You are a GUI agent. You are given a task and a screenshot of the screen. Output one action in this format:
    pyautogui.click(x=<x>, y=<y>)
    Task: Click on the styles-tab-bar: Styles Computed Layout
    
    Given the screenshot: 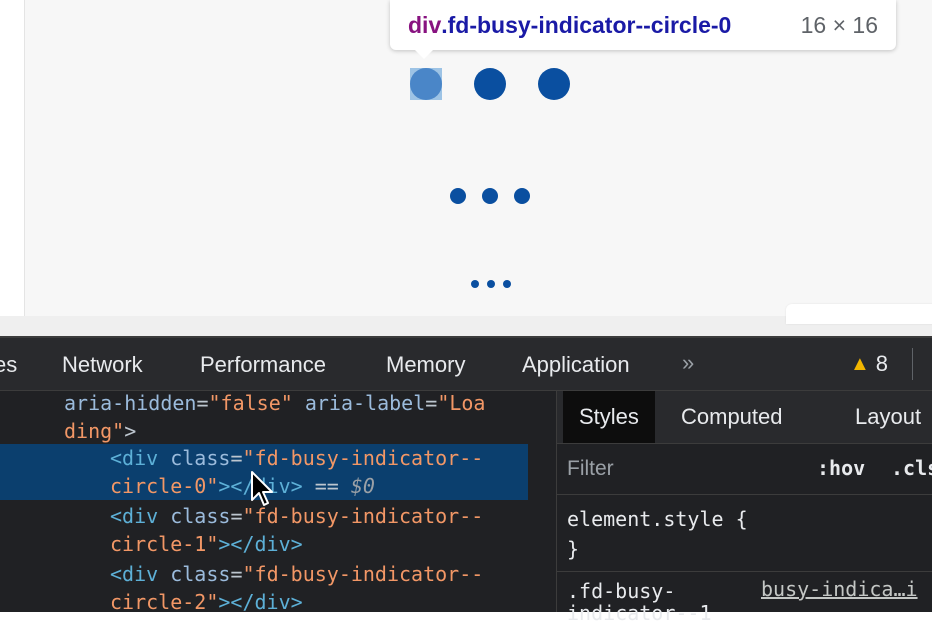 What is the action you would take?
    pyautogui.click(x=744, y=417)
    